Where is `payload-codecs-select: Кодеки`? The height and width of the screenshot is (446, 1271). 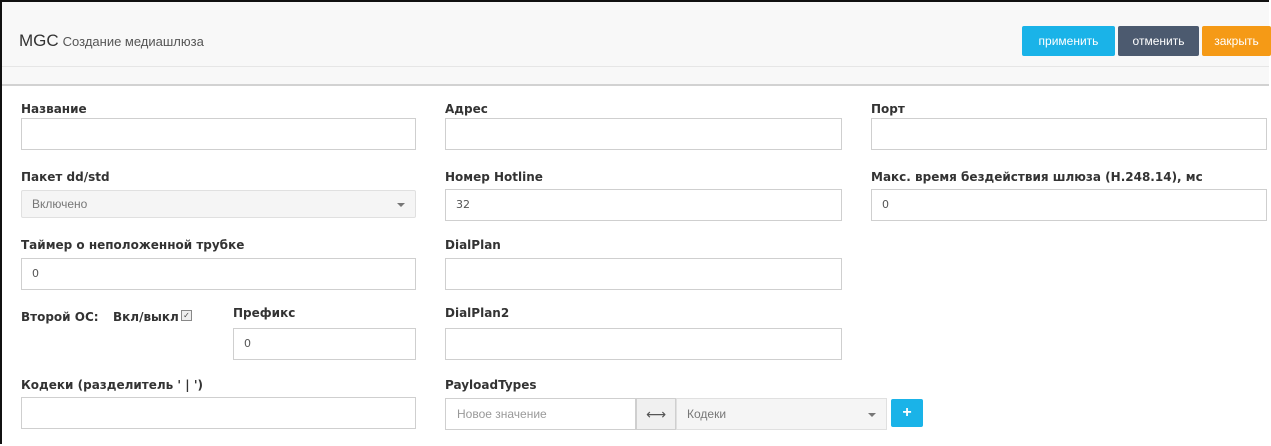 payload-codecs-select: Кодеки is located at coordinates (781, 414).